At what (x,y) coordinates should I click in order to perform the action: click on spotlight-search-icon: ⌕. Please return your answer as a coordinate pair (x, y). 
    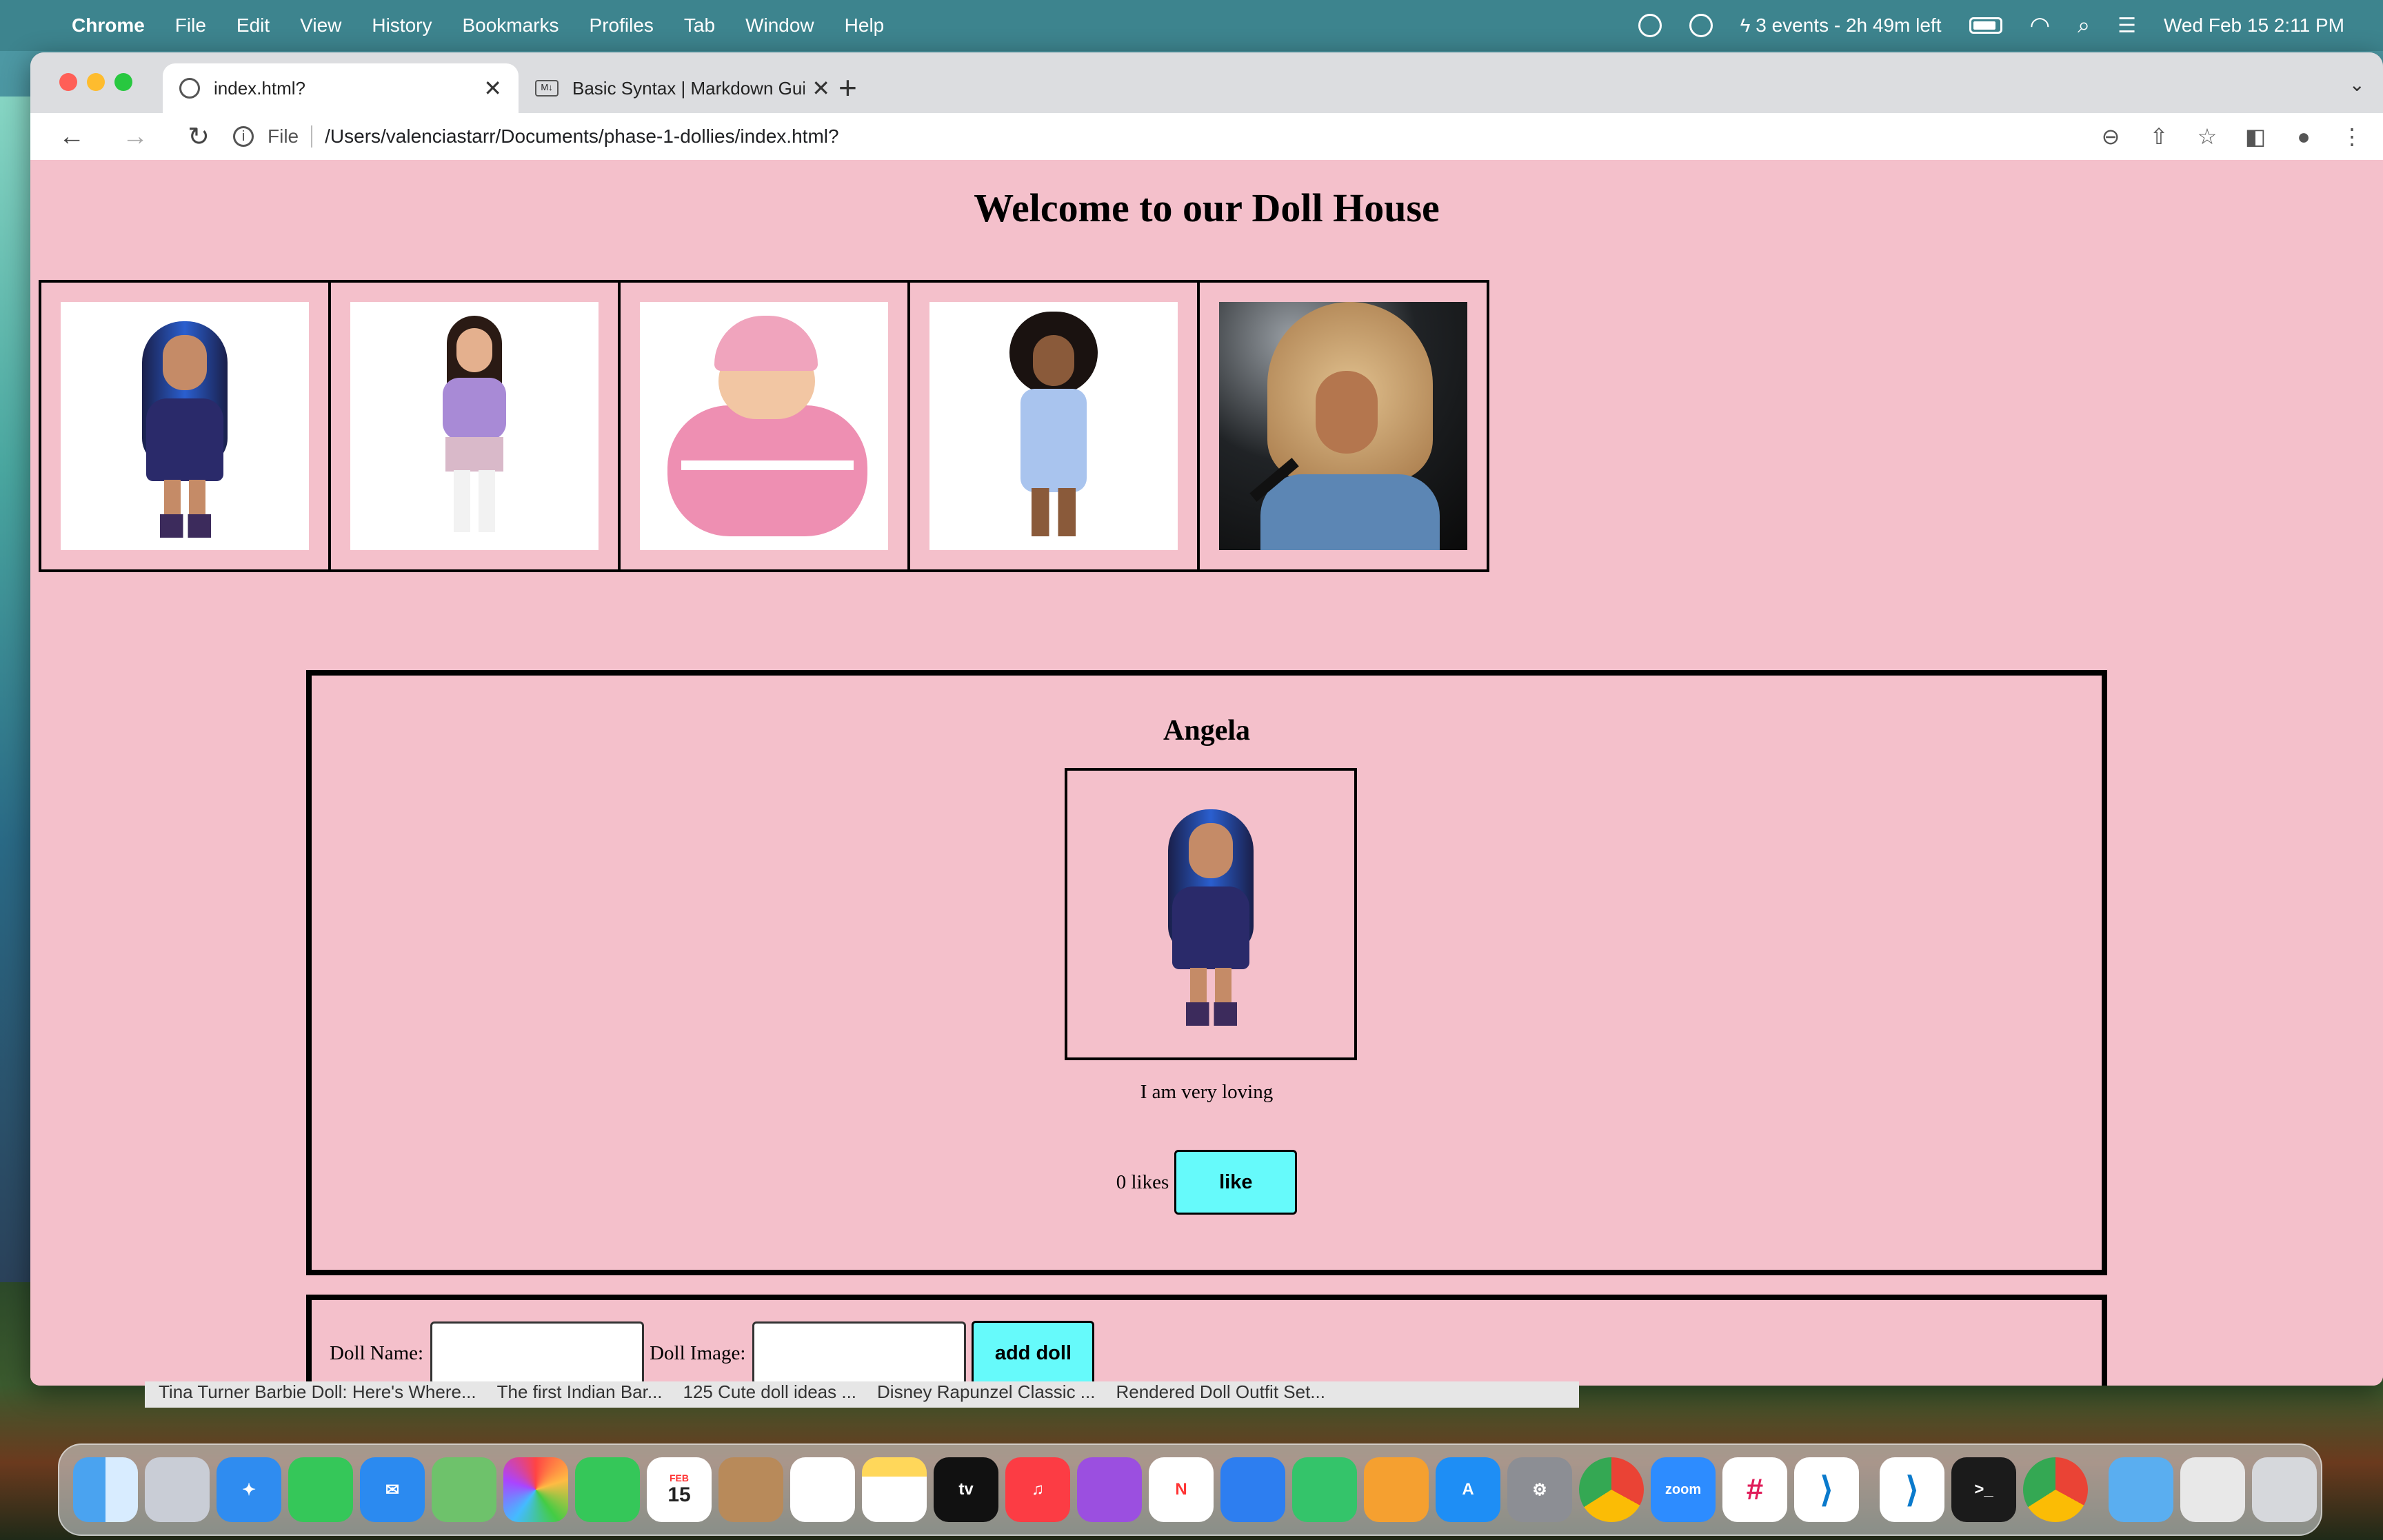
    Looking at the image, I should click on (2084, 26).